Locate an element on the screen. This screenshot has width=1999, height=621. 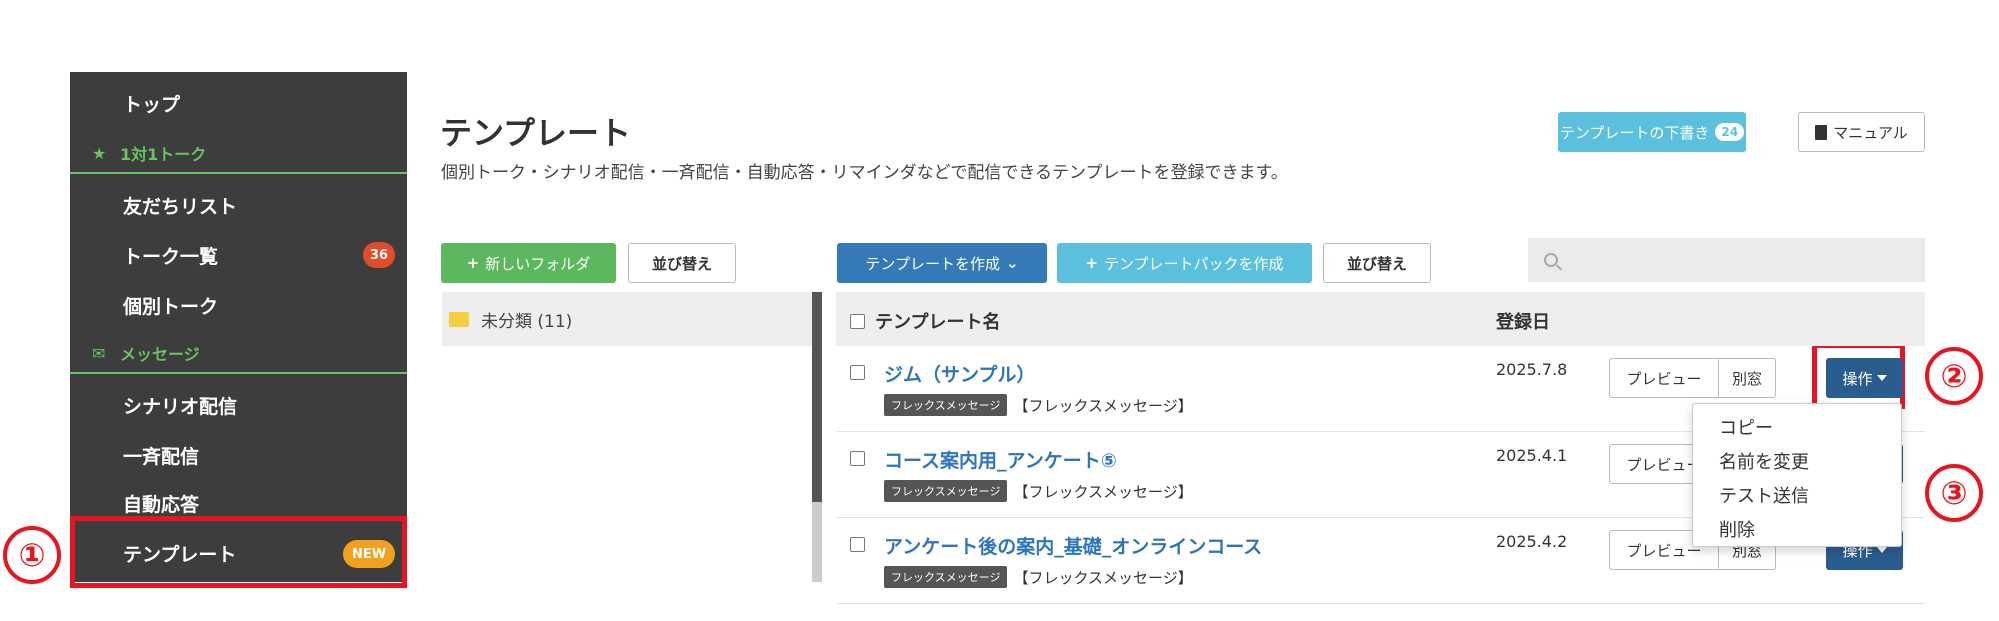
page-title: テンプレート is located at coordinates (536, 133).